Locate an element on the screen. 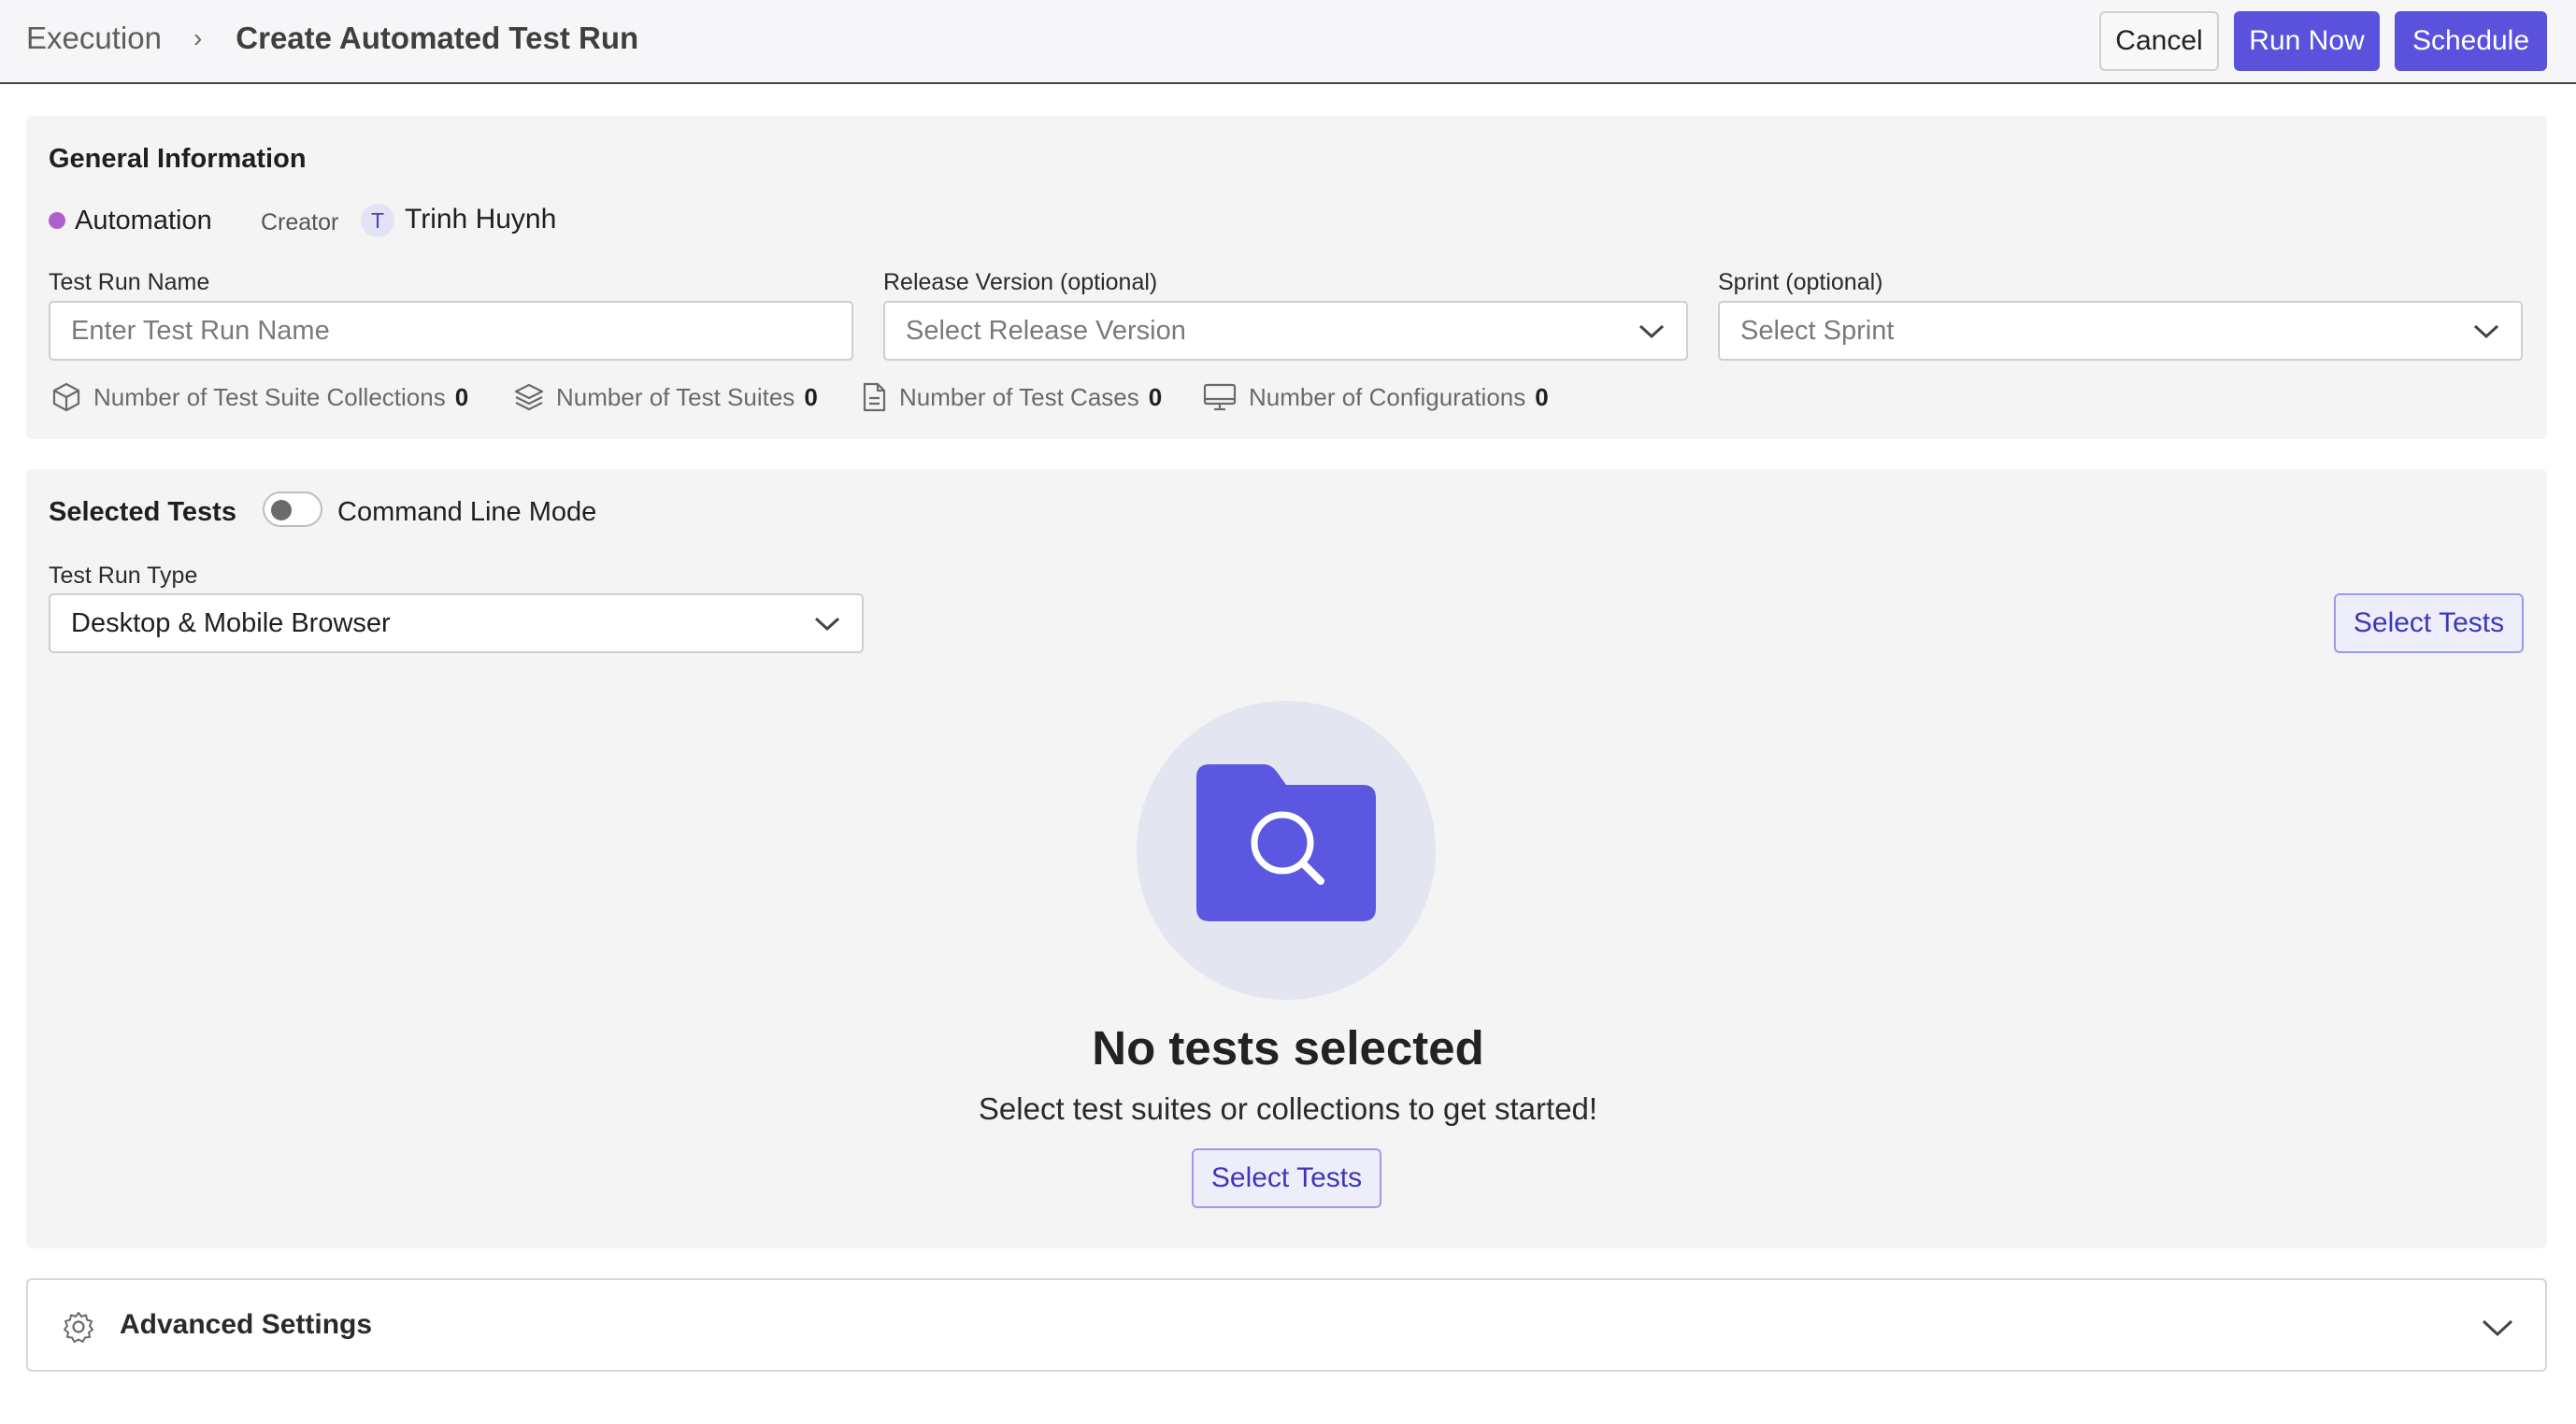 The width and height of the screenshot is (2576, 1424). empty-state-illustration is located at coordinates (1286, 851).